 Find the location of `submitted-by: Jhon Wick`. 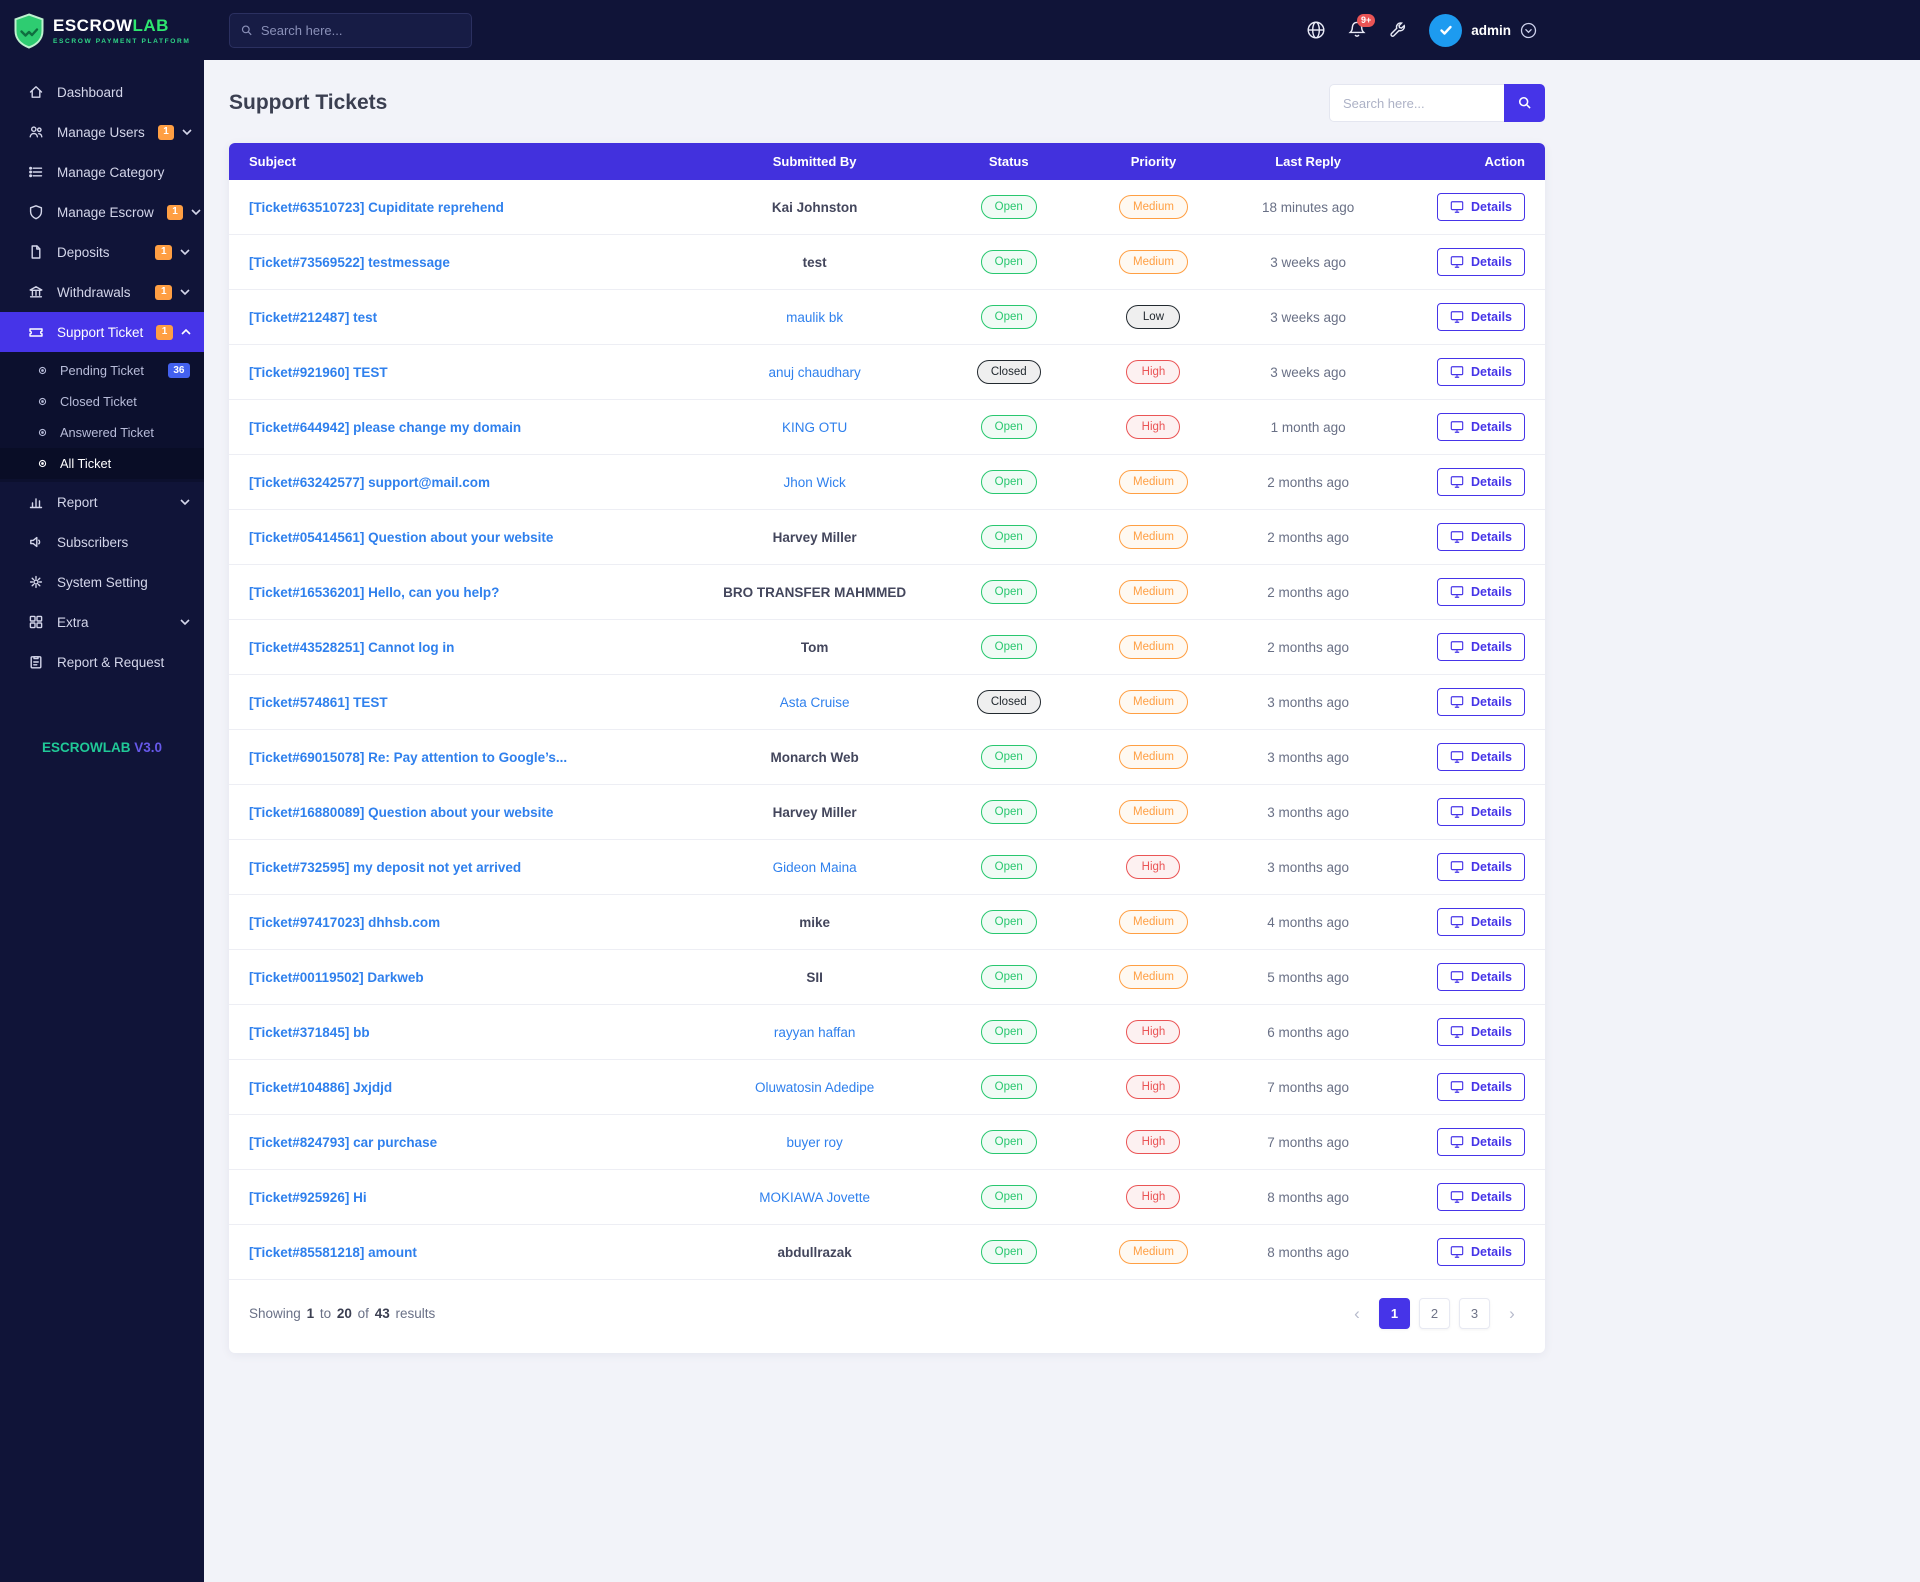

submitted-by: Jhon Wick is located at coordinates (814, 482).